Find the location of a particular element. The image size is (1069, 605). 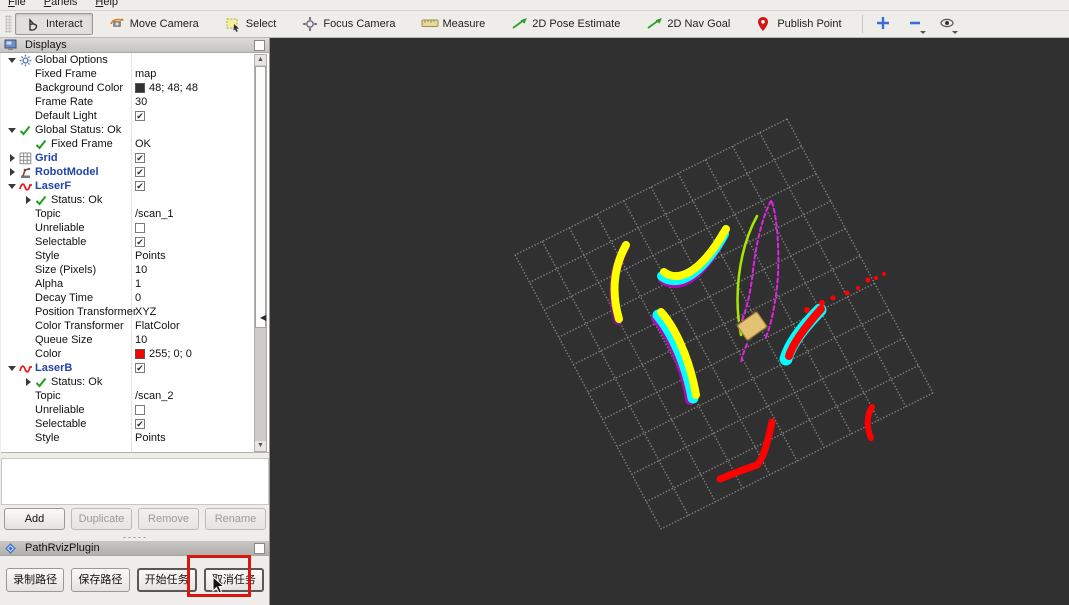

menu-file: File is located at coordinates (17, 4).